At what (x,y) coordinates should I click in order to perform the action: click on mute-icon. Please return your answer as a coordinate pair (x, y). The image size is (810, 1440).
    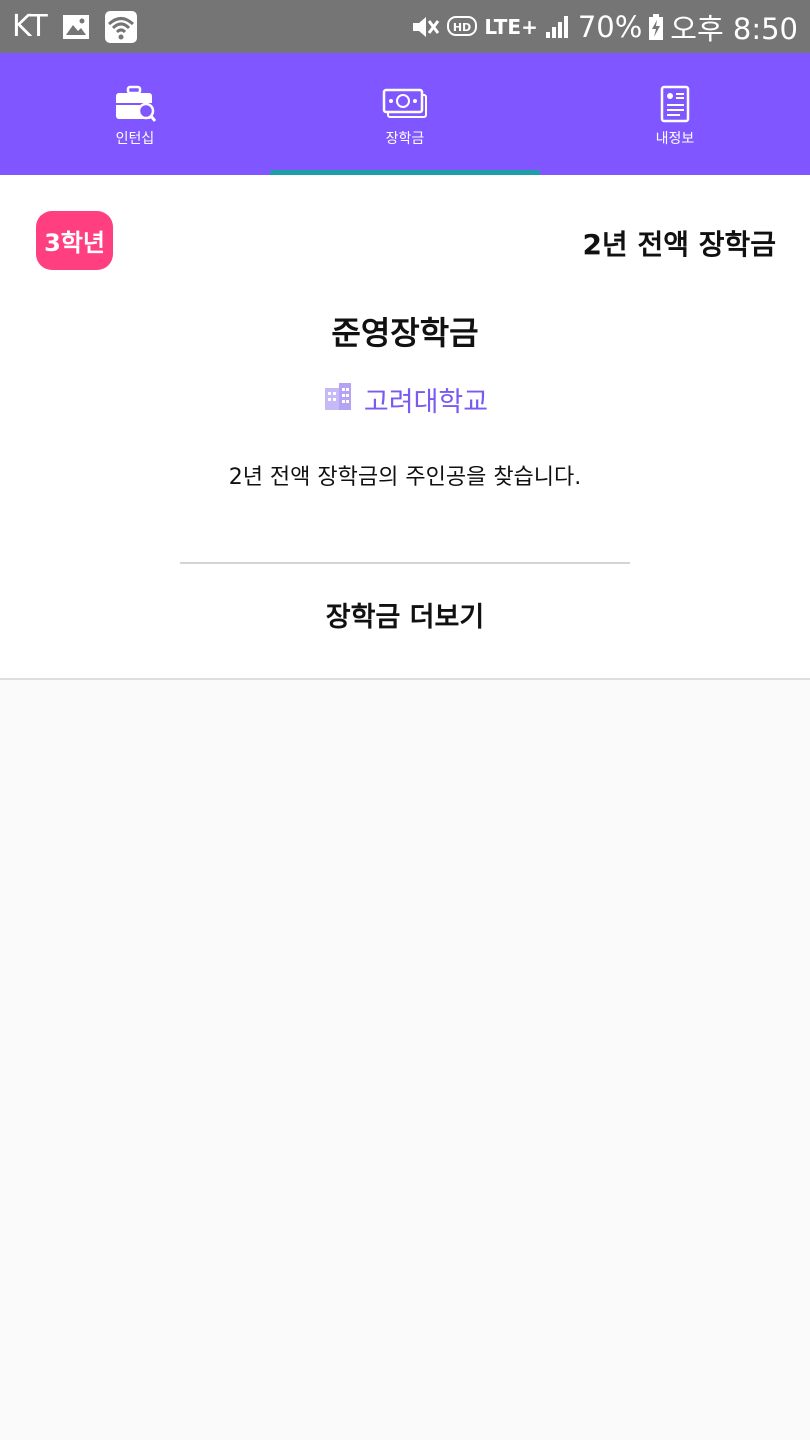
    Looking at the image, I should click on (425, 27).